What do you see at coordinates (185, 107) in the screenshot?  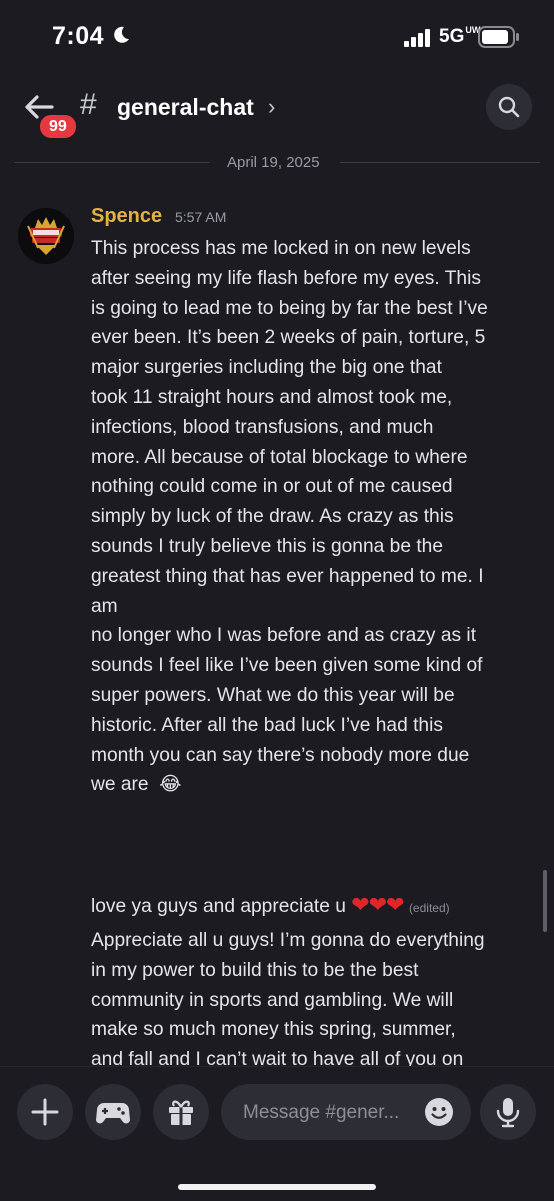 I see `channel-name: general-chat` at bounding box center [185, 107].